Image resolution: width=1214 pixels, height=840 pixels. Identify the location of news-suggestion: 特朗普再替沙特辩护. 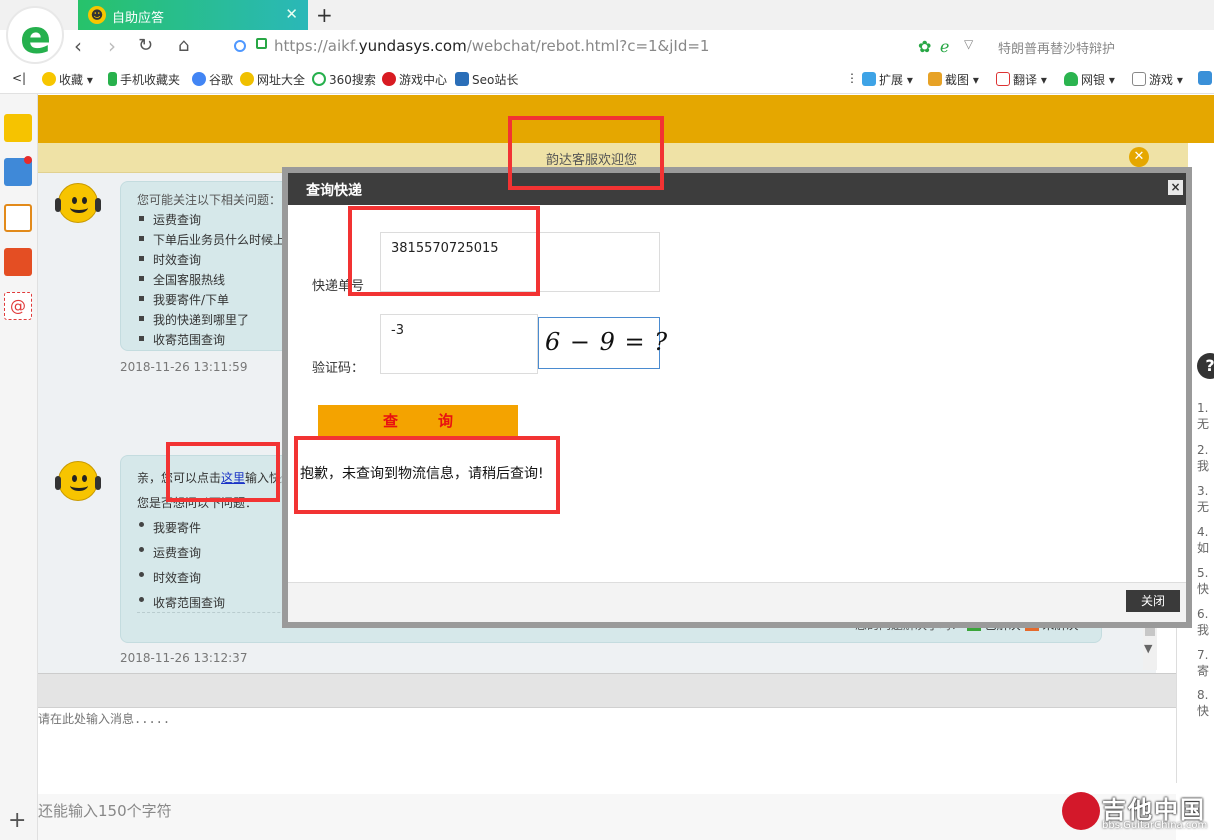
(1056, 47).